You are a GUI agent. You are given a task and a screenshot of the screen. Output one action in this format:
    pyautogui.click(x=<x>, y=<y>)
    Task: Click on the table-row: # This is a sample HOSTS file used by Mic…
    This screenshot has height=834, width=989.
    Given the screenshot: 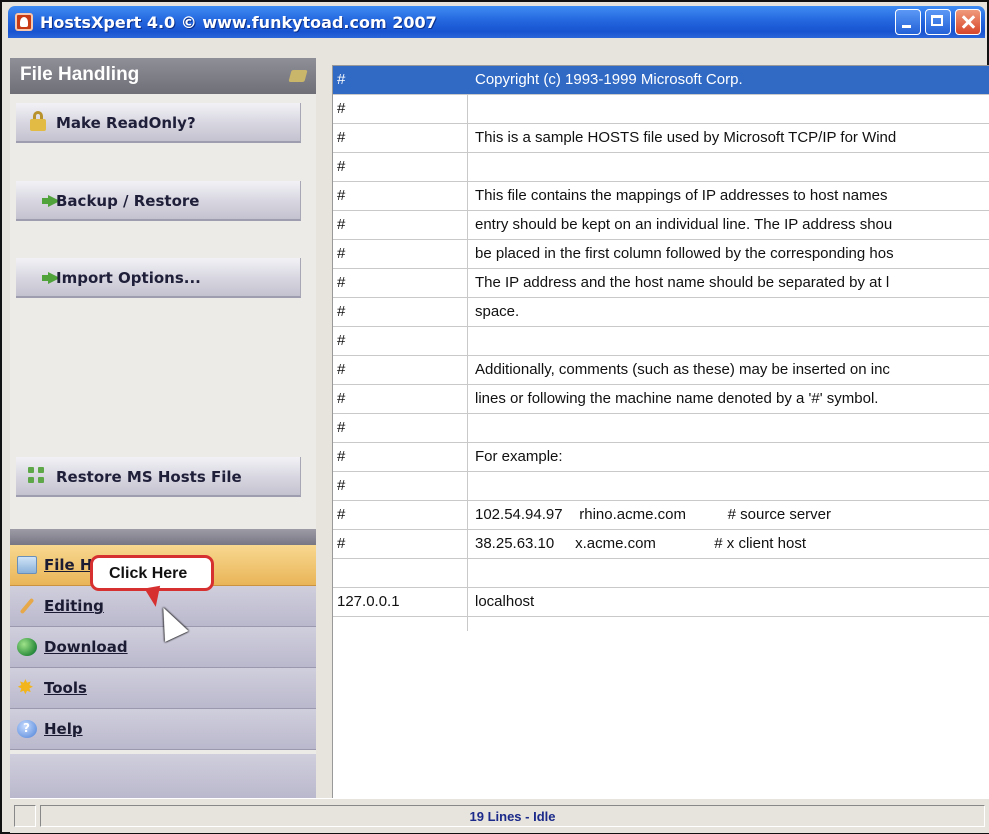 What is the action you would take?
    pyautogui.click(x=661, y=138)
    